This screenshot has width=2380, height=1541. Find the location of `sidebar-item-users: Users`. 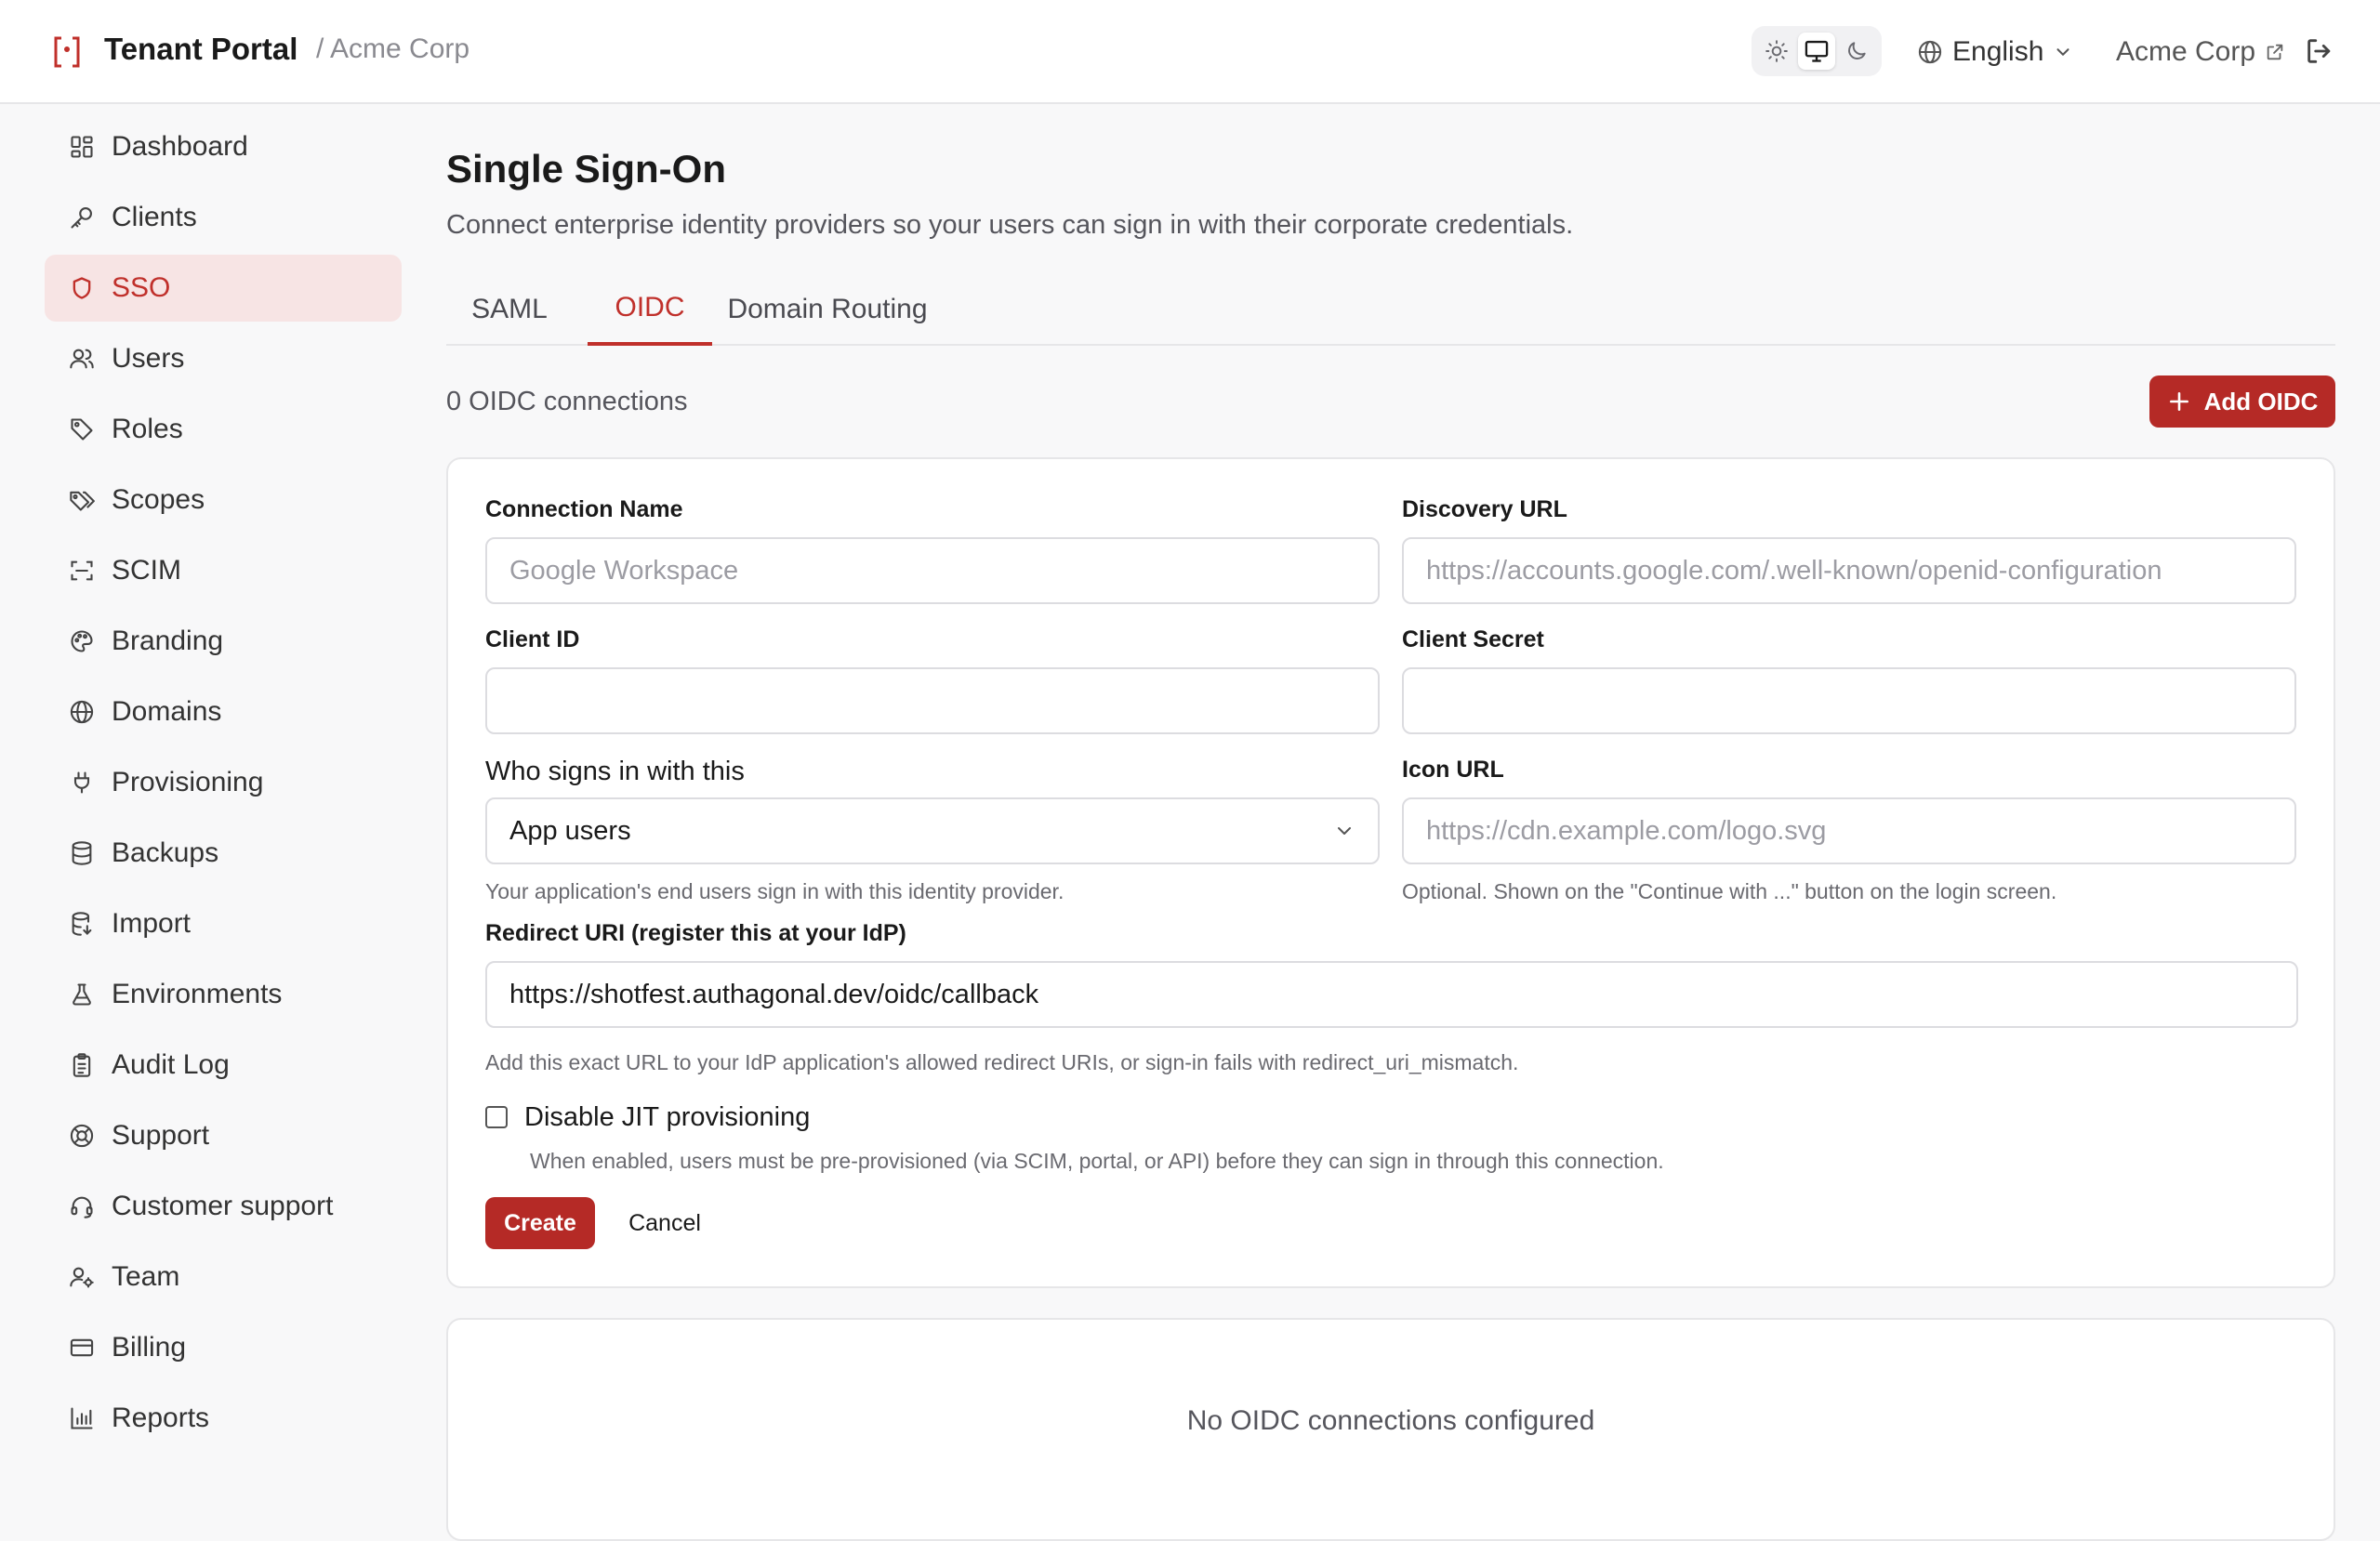

sidebar-item-users: Users is located at coordinates (223, 358).